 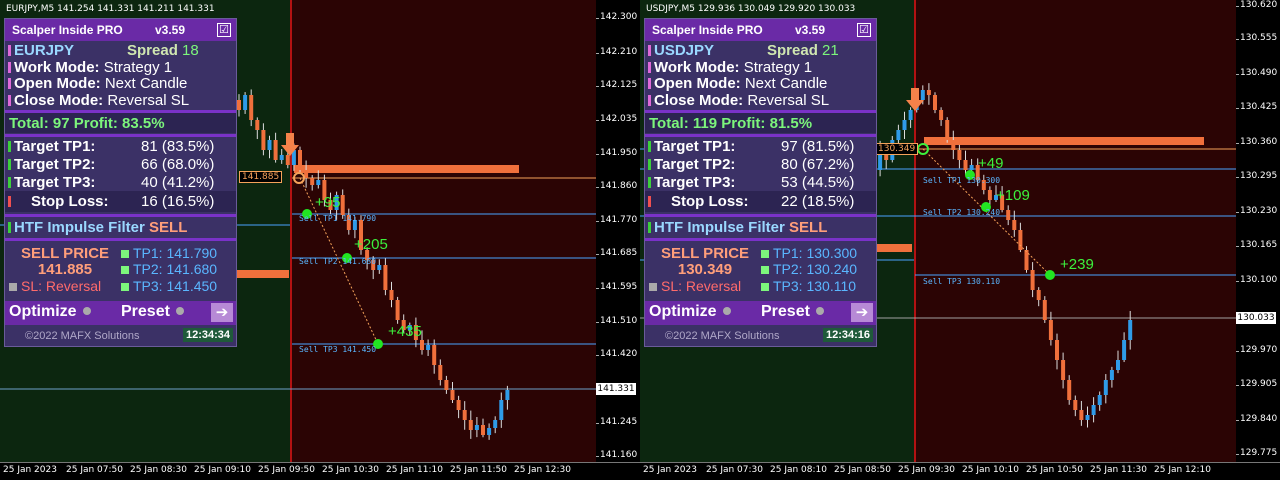 What do you see at coordinates (51, 146) in the screenshot?
I see `tp1-row: Target TP1:` at bounding box center [51, 146].